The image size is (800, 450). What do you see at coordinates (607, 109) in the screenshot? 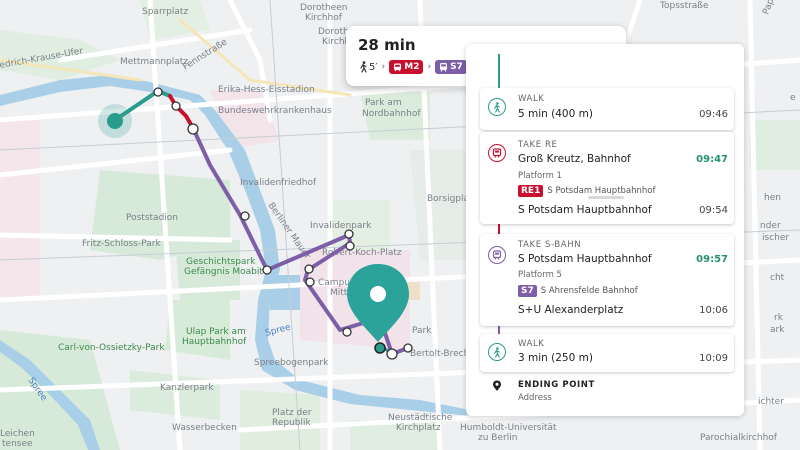
I see `step-walk-start: WALK 5 min (400 m) 09:46` at bounding box center [607, 109].